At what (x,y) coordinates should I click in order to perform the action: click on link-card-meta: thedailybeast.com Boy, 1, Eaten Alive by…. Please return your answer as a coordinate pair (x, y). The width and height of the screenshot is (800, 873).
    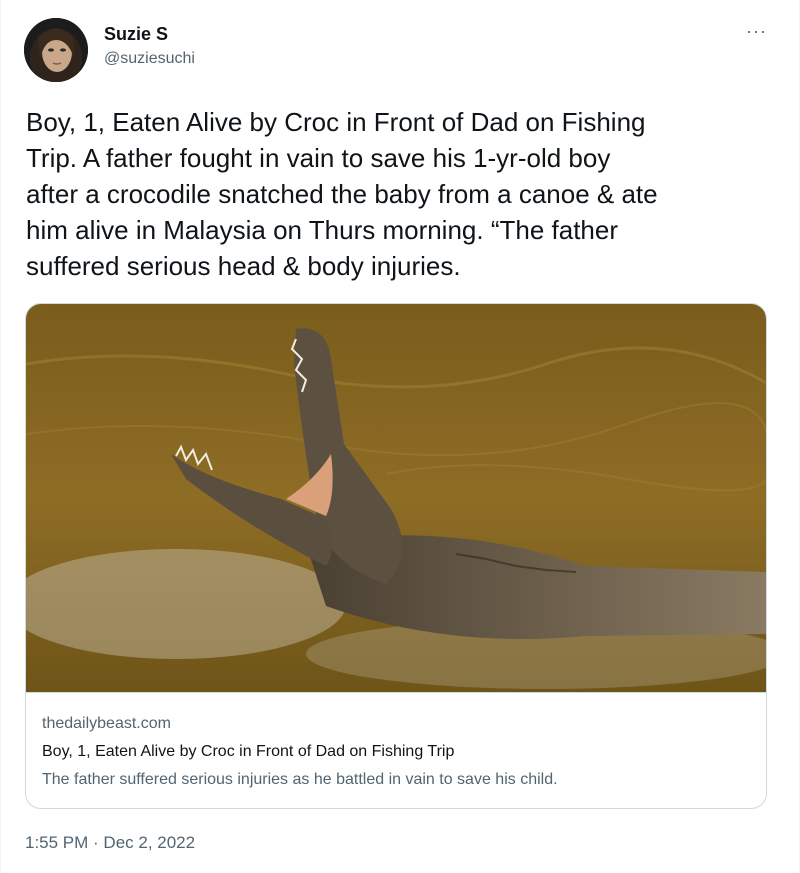
    Looking at the image, I should click on (396, 750).